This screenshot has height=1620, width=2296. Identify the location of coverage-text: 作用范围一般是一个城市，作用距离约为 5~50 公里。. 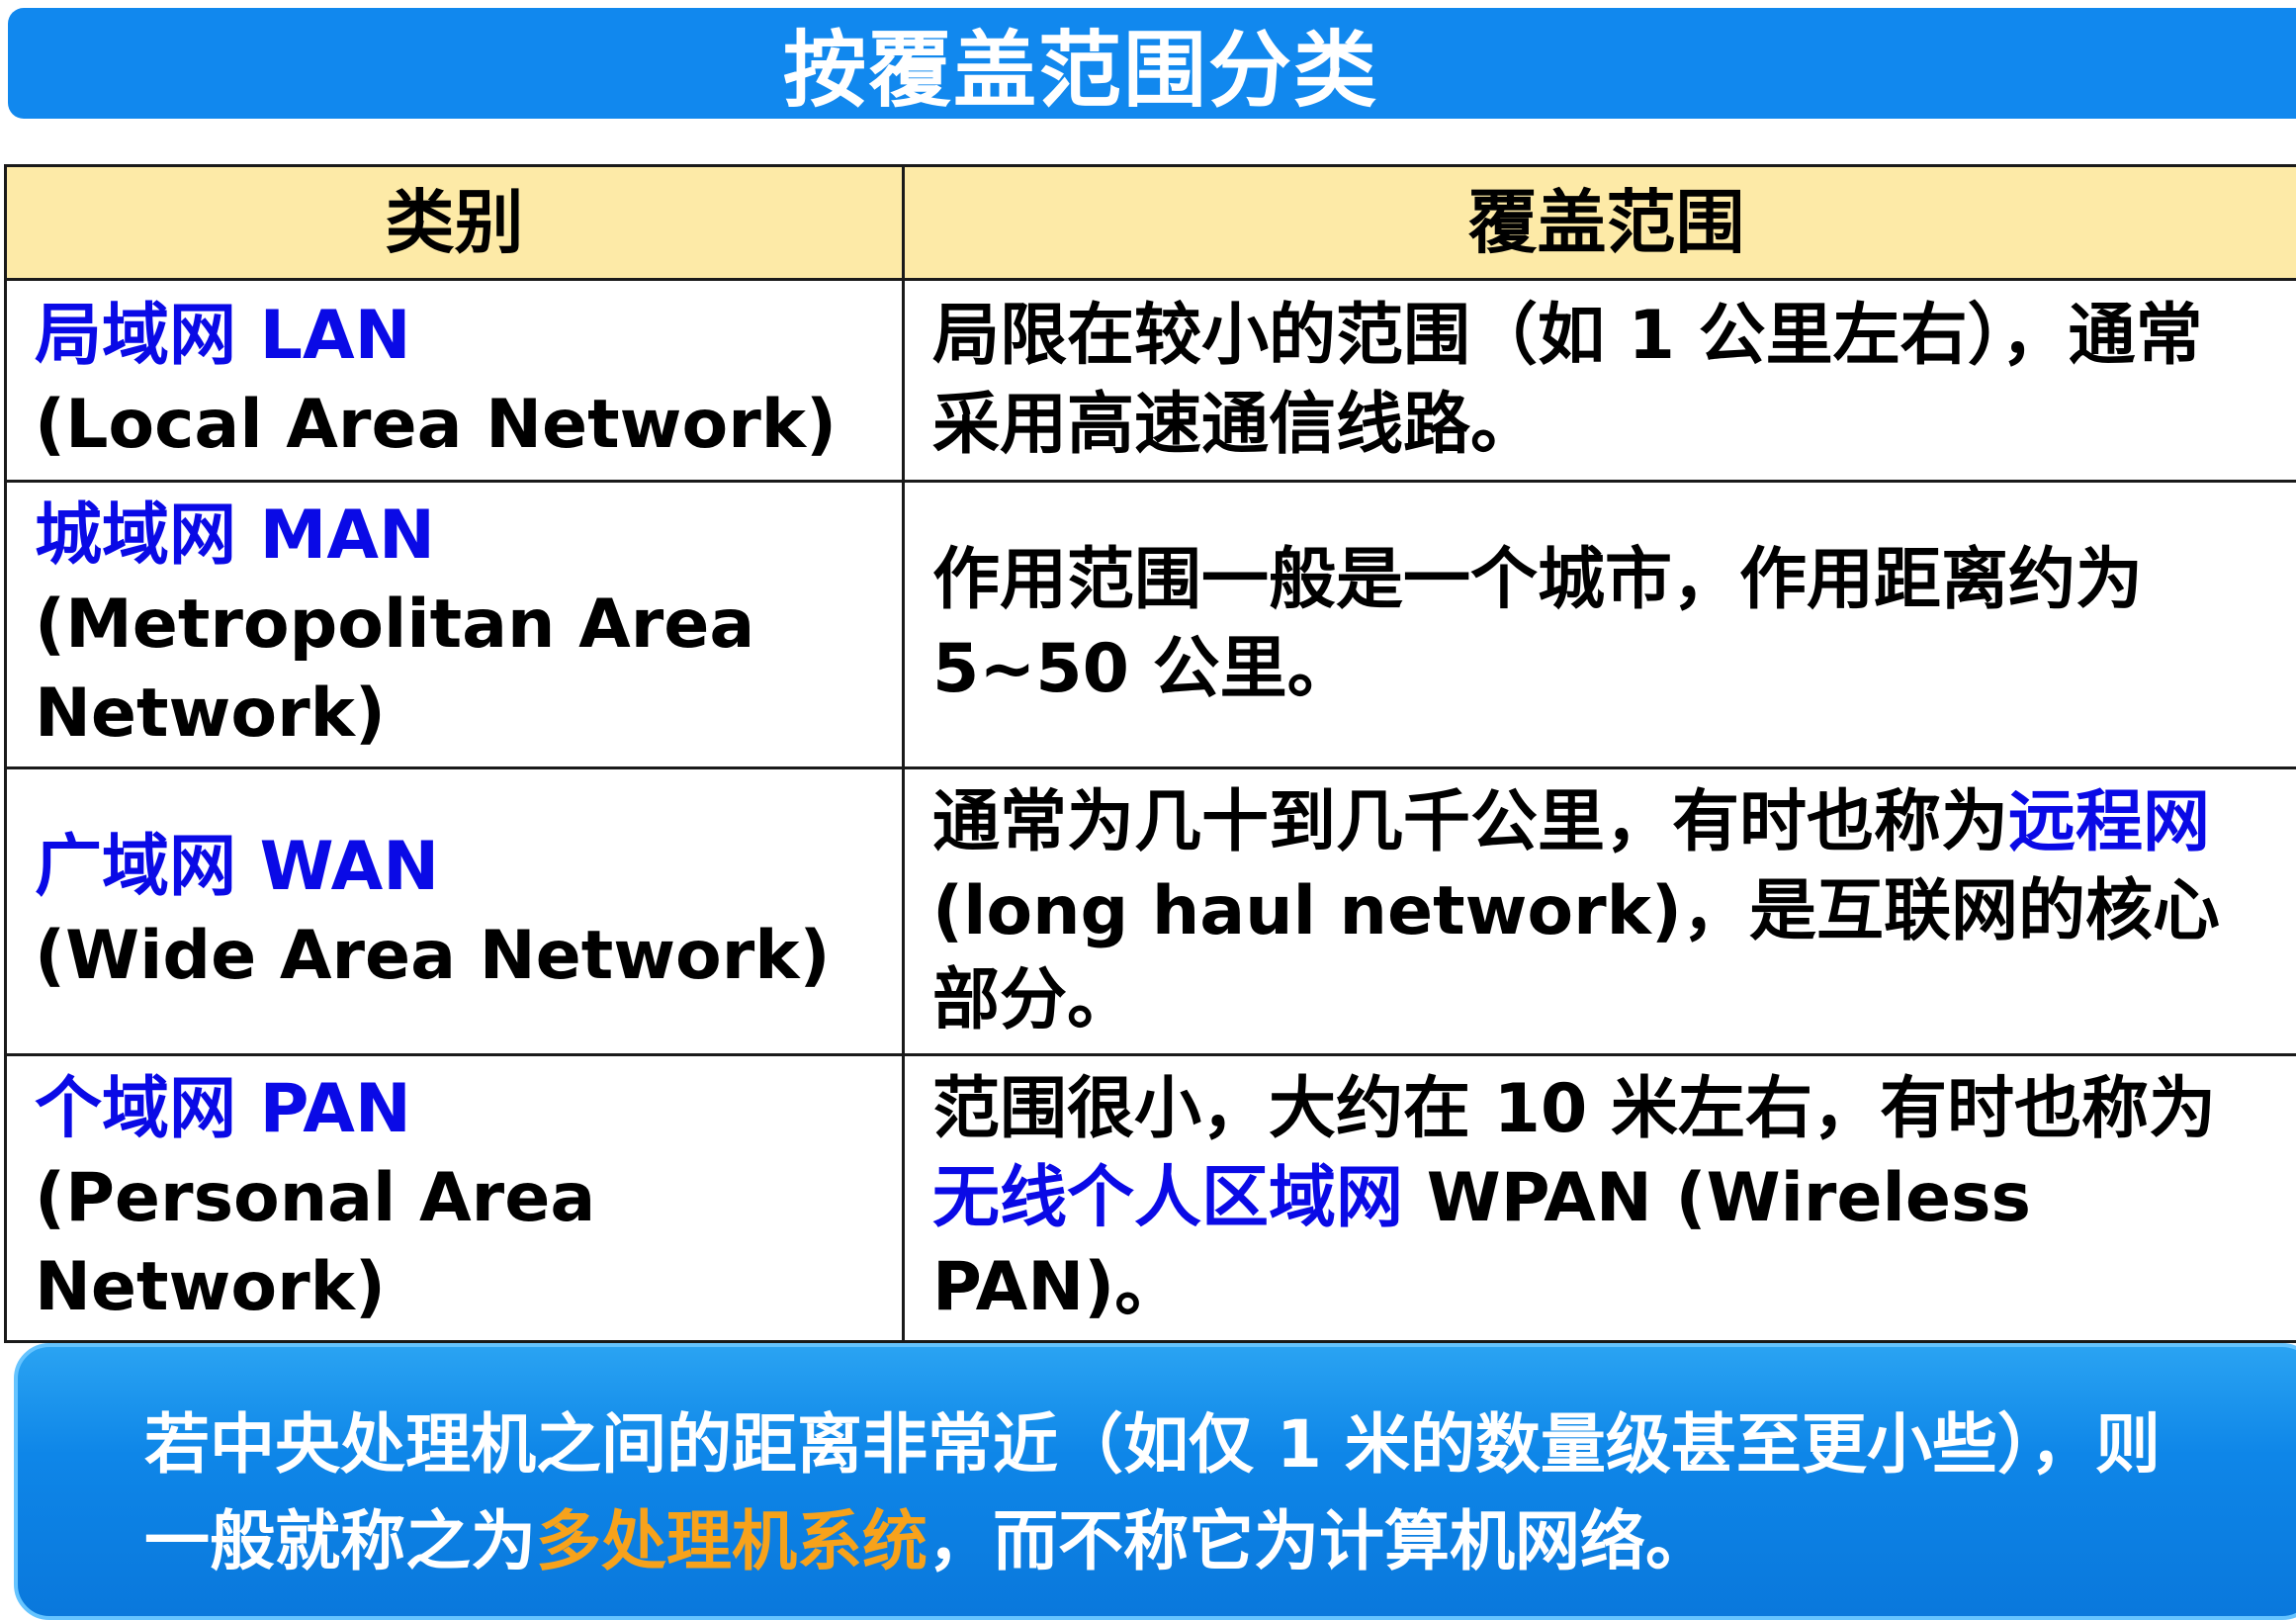
(1537, 624).